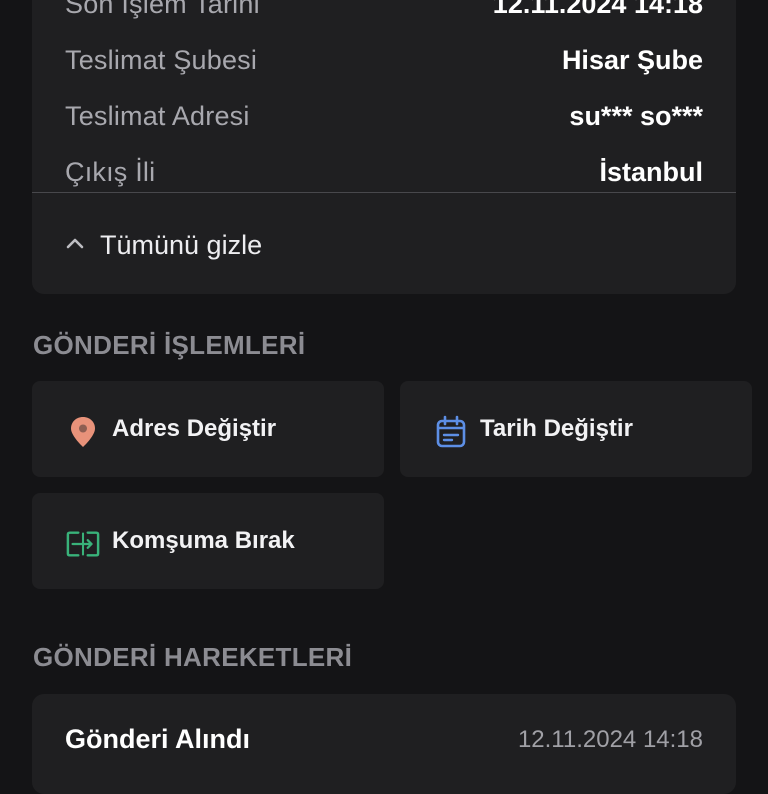  I want to click on movement-item: Gönderi Alındı 12.11.2024 14:18, so click(384, 744).